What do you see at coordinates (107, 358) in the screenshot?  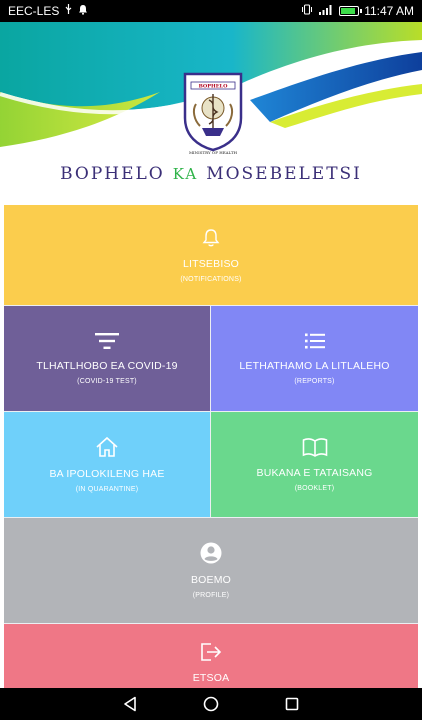 I see `covid-test-tile: TLHATLHOBO EA COVID-19 (COVID-19 TEST)` at bounding box center [107, 358].